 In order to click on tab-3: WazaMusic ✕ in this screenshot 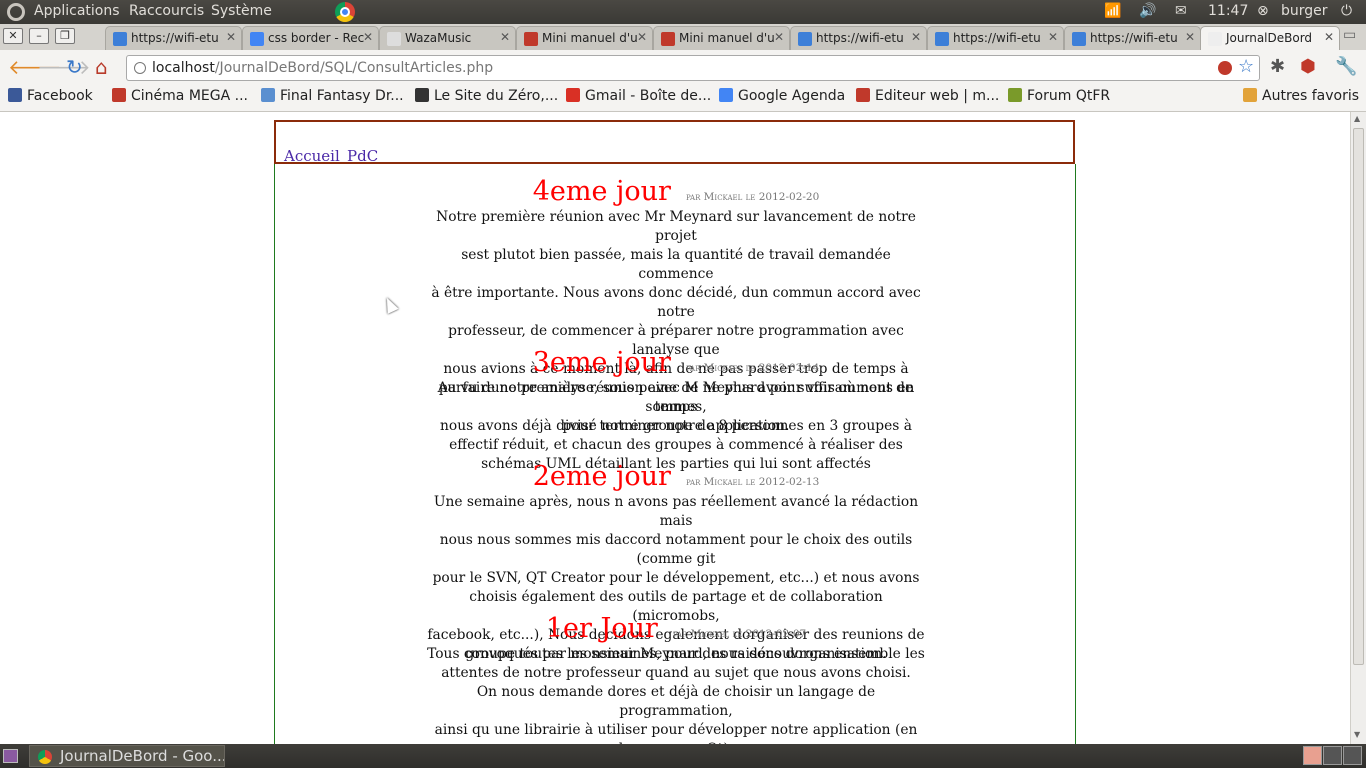, I will do `click(447, 38)`.